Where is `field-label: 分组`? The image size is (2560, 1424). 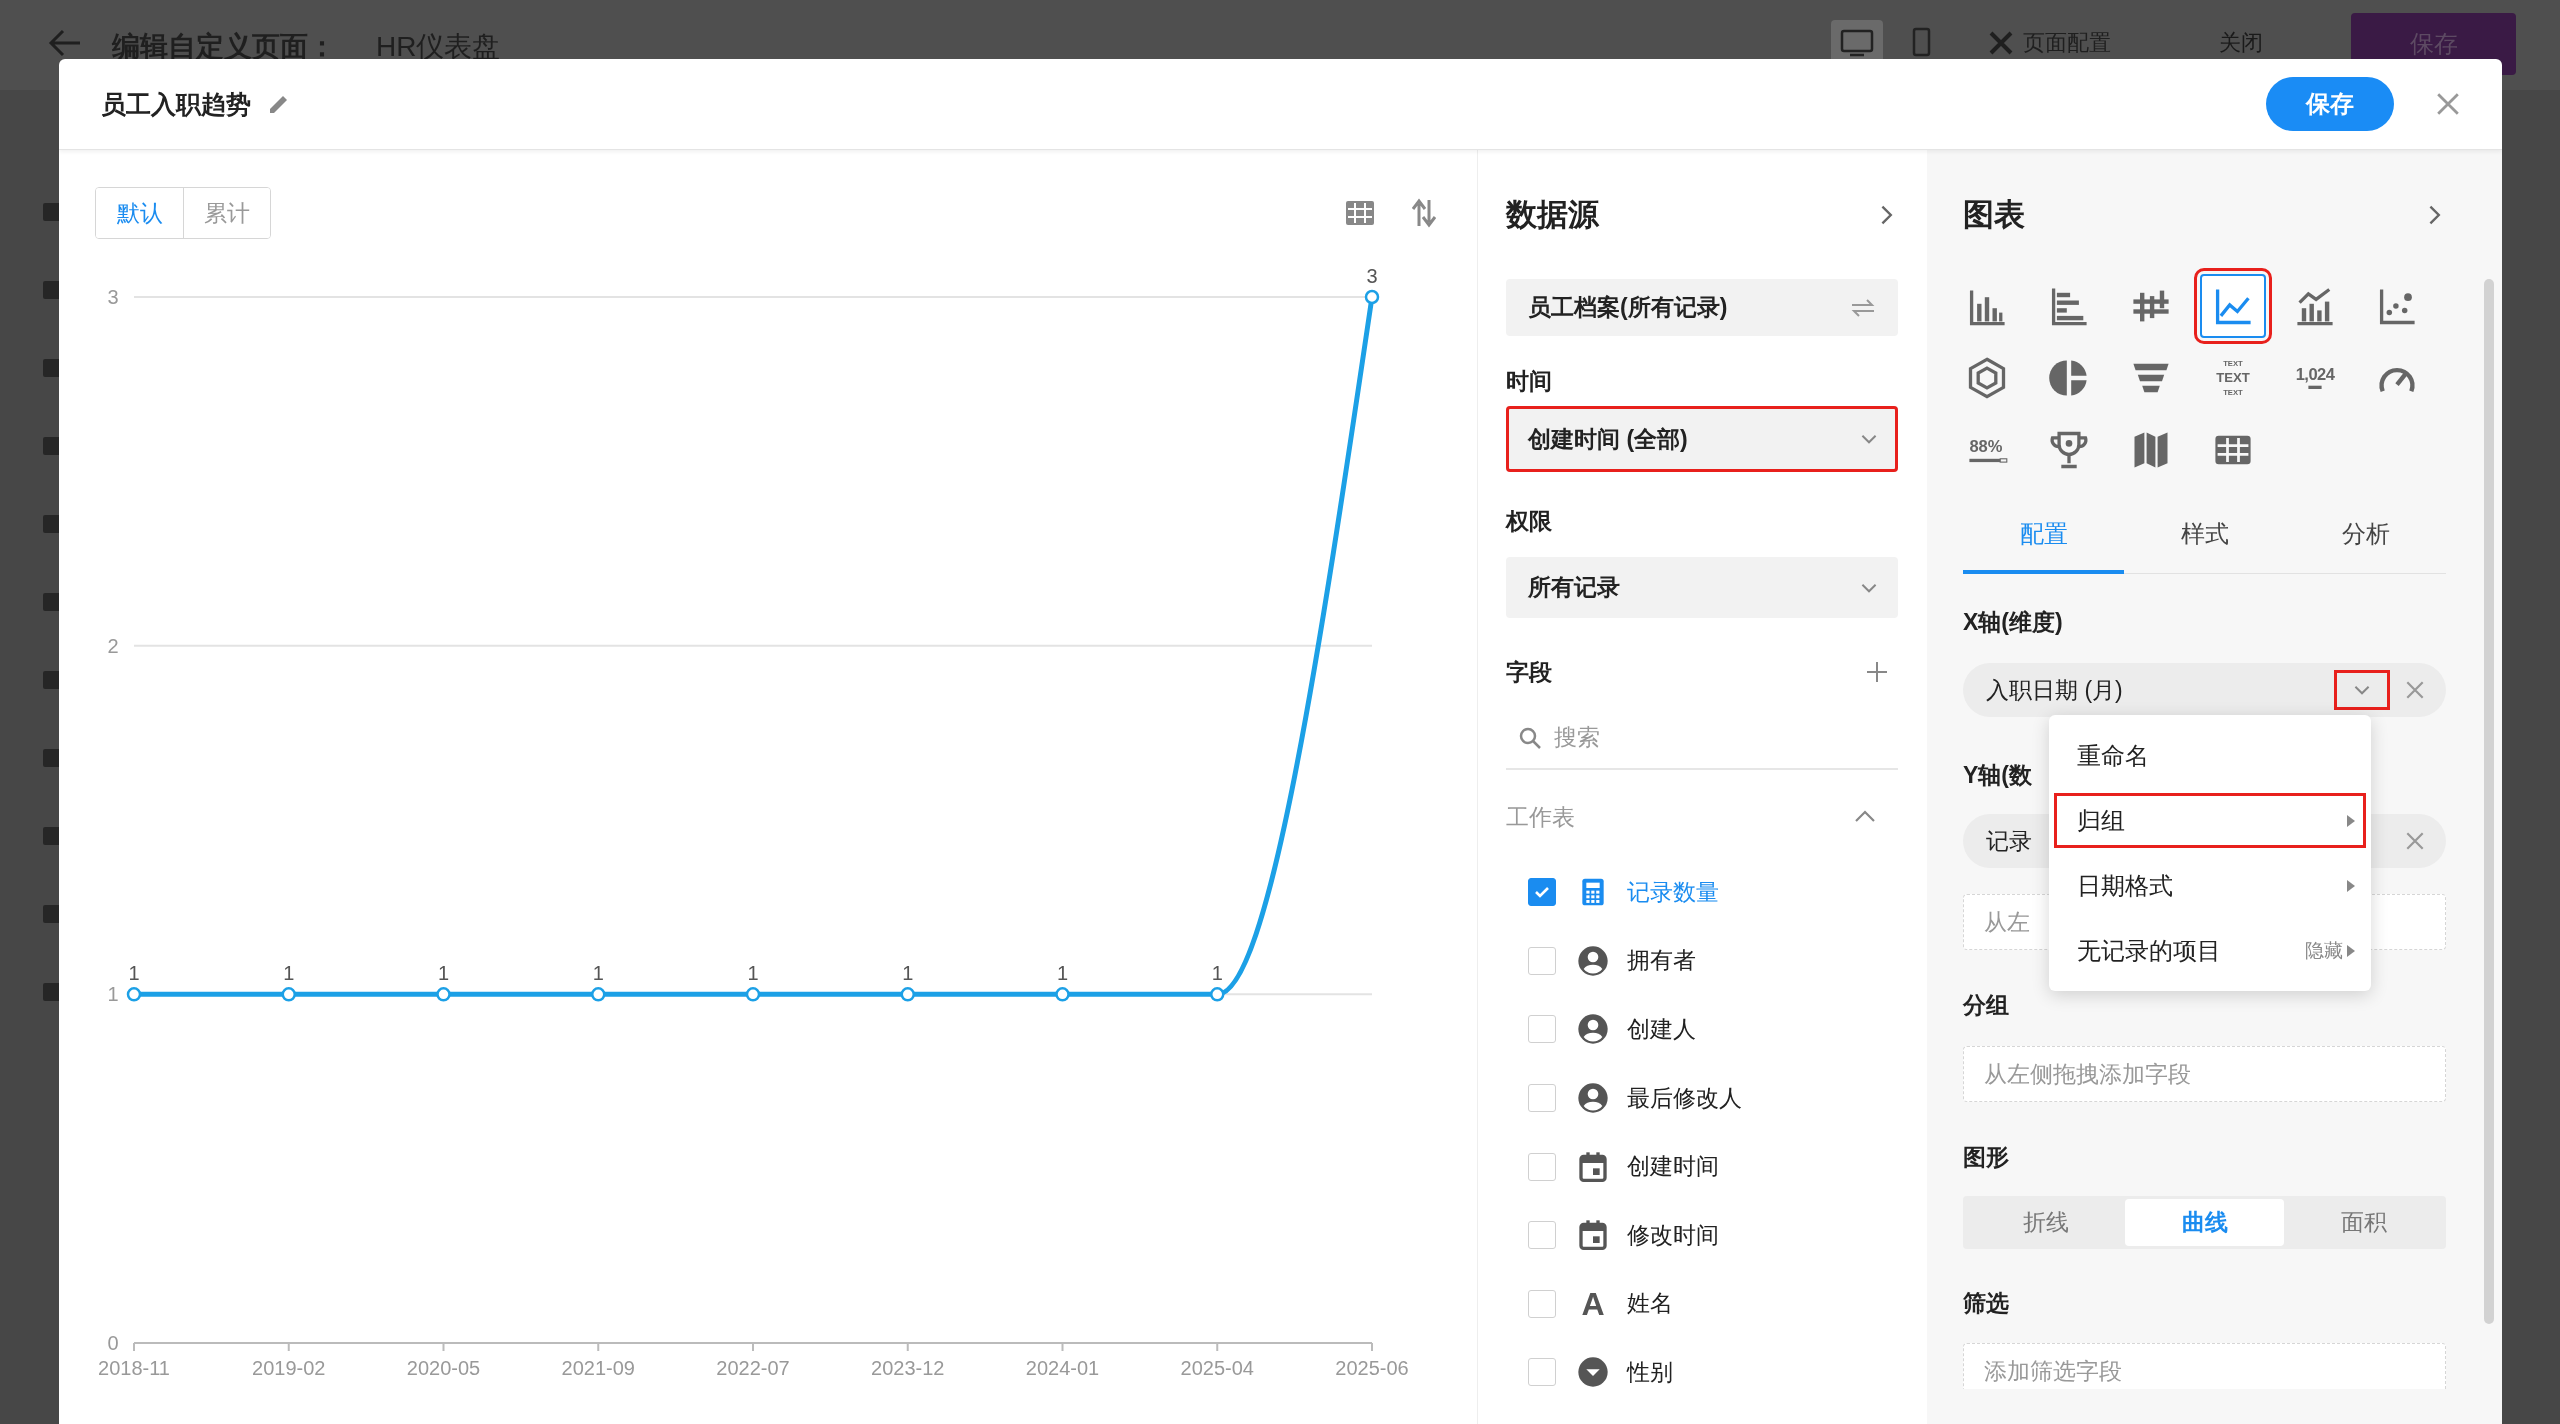
field-label: 分组 is located at coordinates (1986, 1005).